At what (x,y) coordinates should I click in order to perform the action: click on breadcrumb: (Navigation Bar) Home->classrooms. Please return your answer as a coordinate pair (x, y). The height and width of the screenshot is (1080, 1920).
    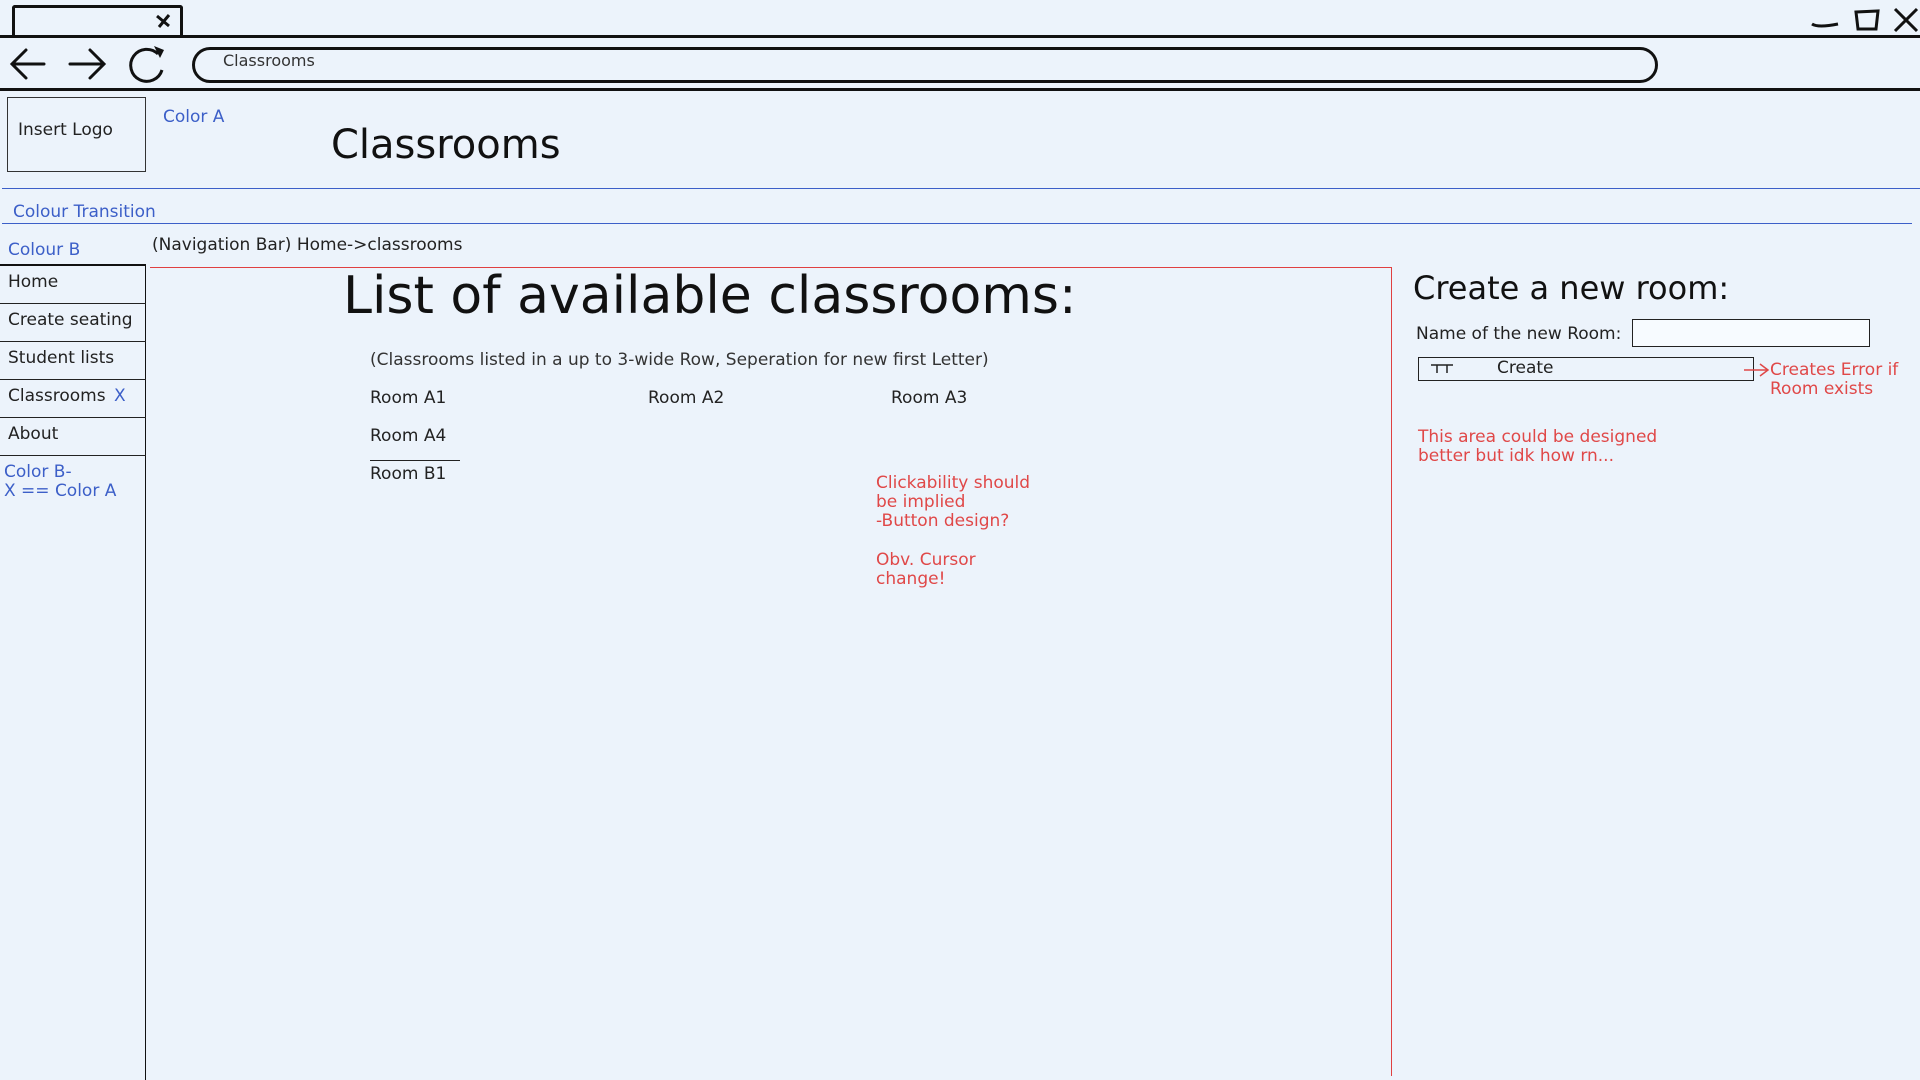
    Looking at the image, I should click on (307, 245).